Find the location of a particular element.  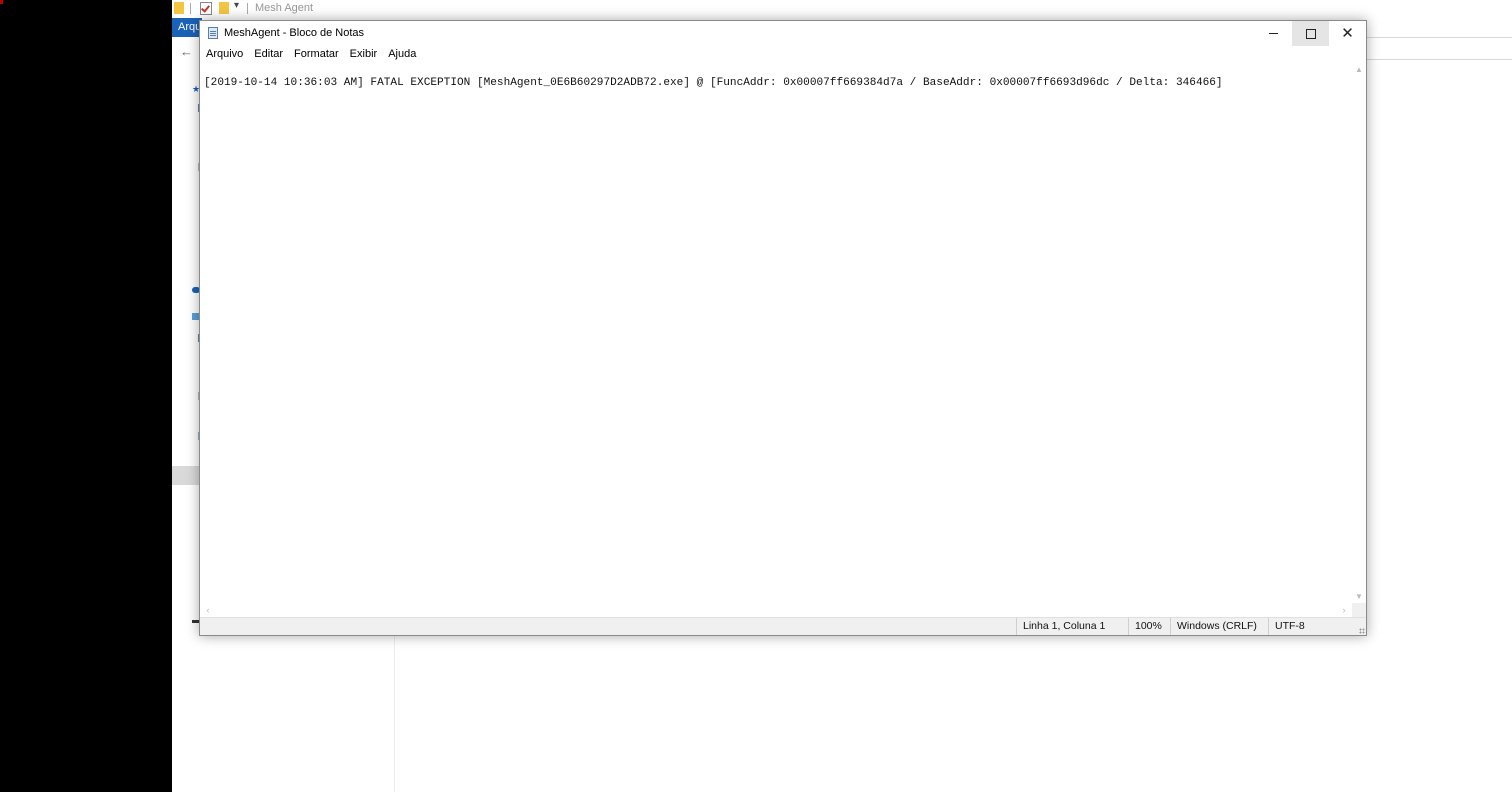

address-bar-border is located at coordinates (1439, 37).